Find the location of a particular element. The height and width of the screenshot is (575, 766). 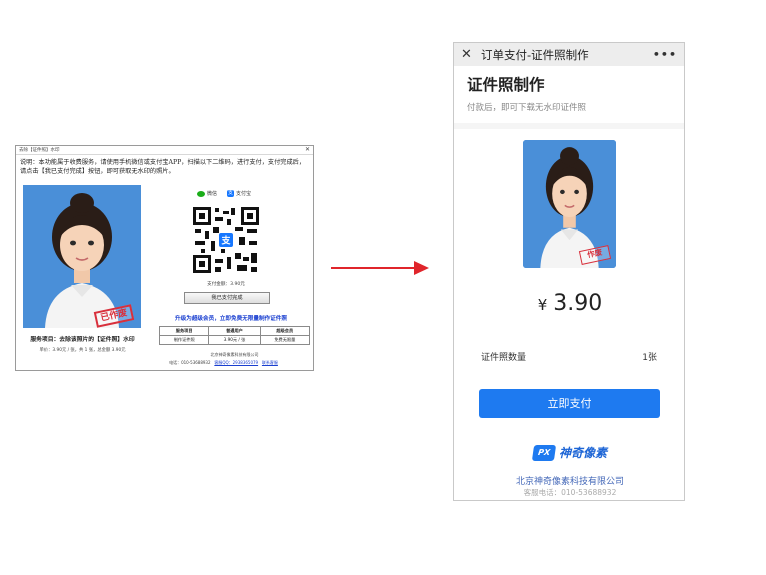

table-row: 制作证件照 3.90元 / 张 免费无限量 is located at coordinates (234, 340).